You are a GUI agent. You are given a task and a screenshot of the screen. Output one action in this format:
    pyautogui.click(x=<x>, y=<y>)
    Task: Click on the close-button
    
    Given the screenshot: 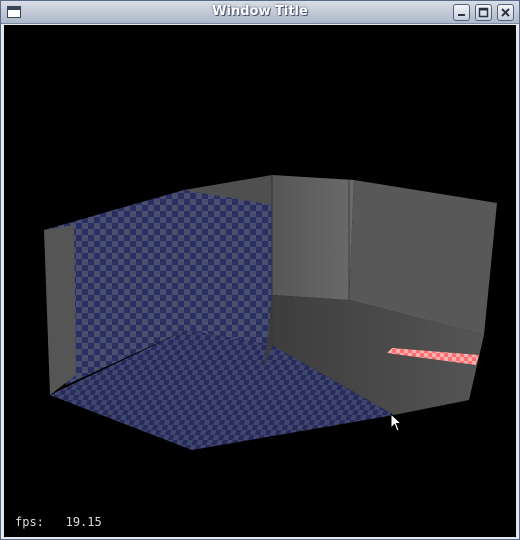 What is the action you would take?
    pyautogui.click(x=505, y=12)
    